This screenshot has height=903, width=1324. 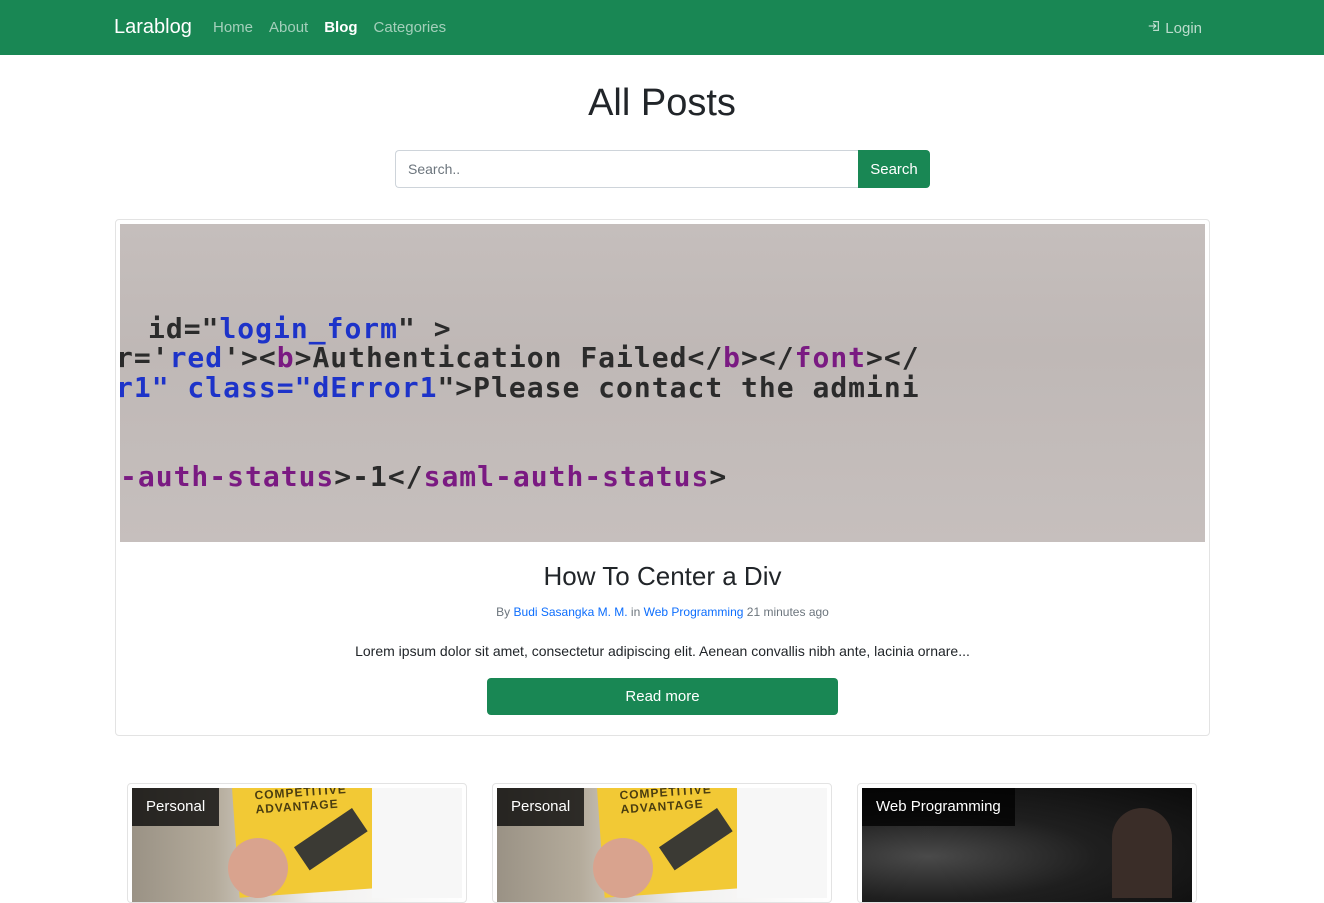 I want to click on nav-links: Home About Blog Categories, so click(x=329, y=27).